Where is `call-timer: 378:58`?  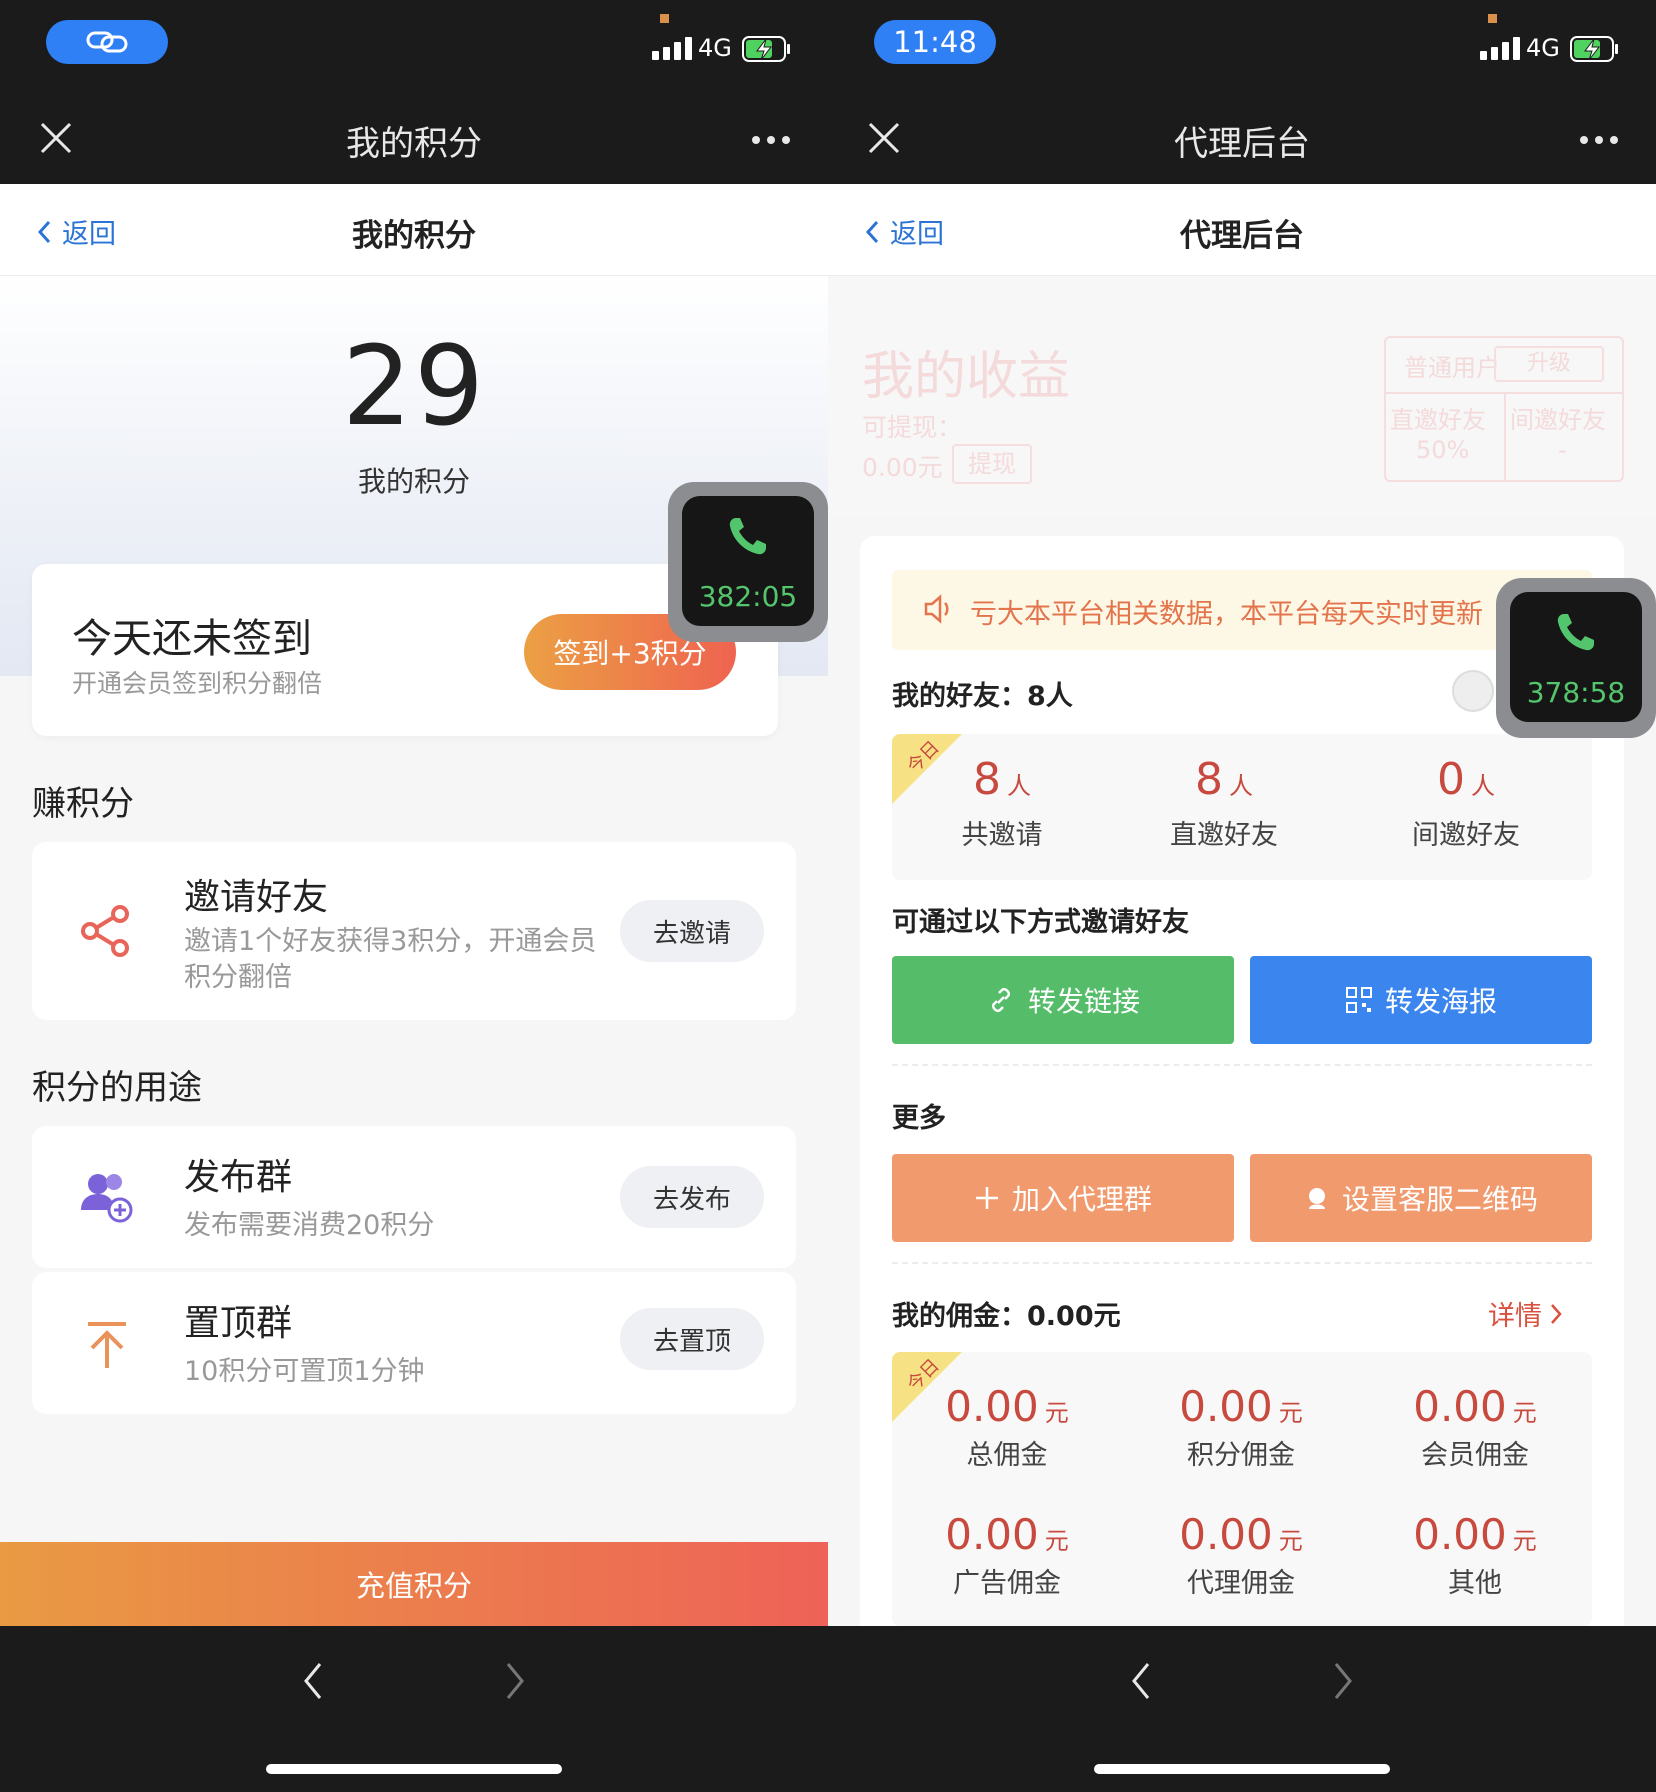 call-timer: 378:58 is located at coordinates (1576, 692).